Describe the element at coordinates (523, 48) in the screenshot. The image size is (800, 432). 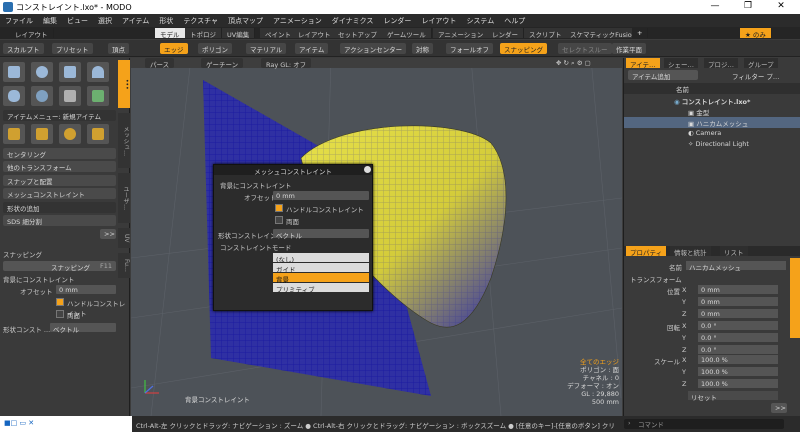
I see `snapping-button: スナッピング` at that location.